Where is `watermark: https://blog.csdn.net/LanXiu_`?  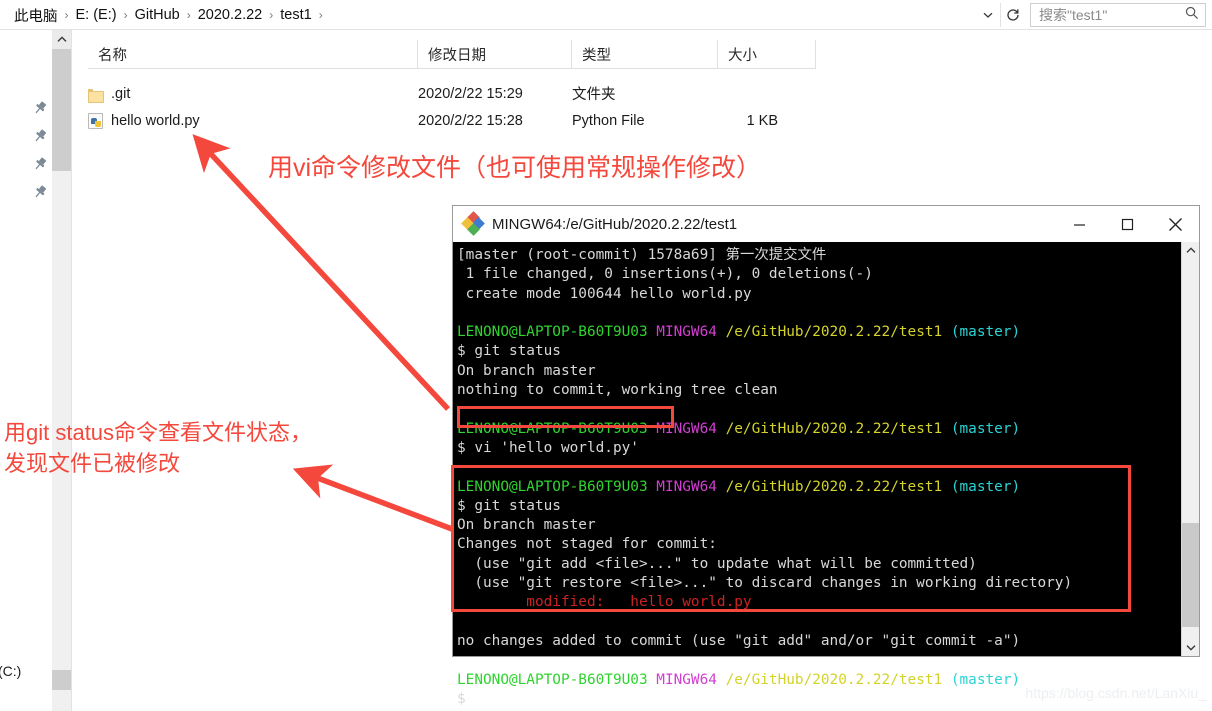 watermark: https://blog.csdn.net/LanXiu_ is located at coordinates (1115, 693).